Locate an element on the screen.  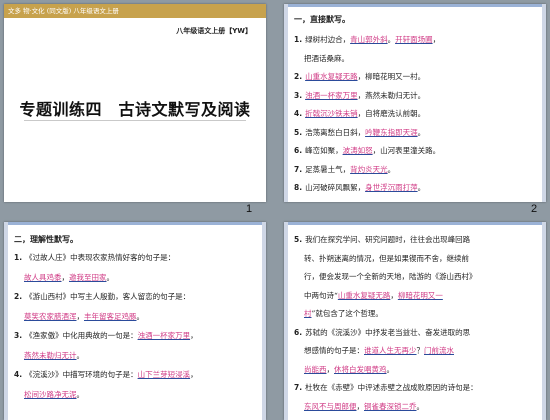
question-text: ，柳暗花明又一村。 is located at coordinates (391, 76).